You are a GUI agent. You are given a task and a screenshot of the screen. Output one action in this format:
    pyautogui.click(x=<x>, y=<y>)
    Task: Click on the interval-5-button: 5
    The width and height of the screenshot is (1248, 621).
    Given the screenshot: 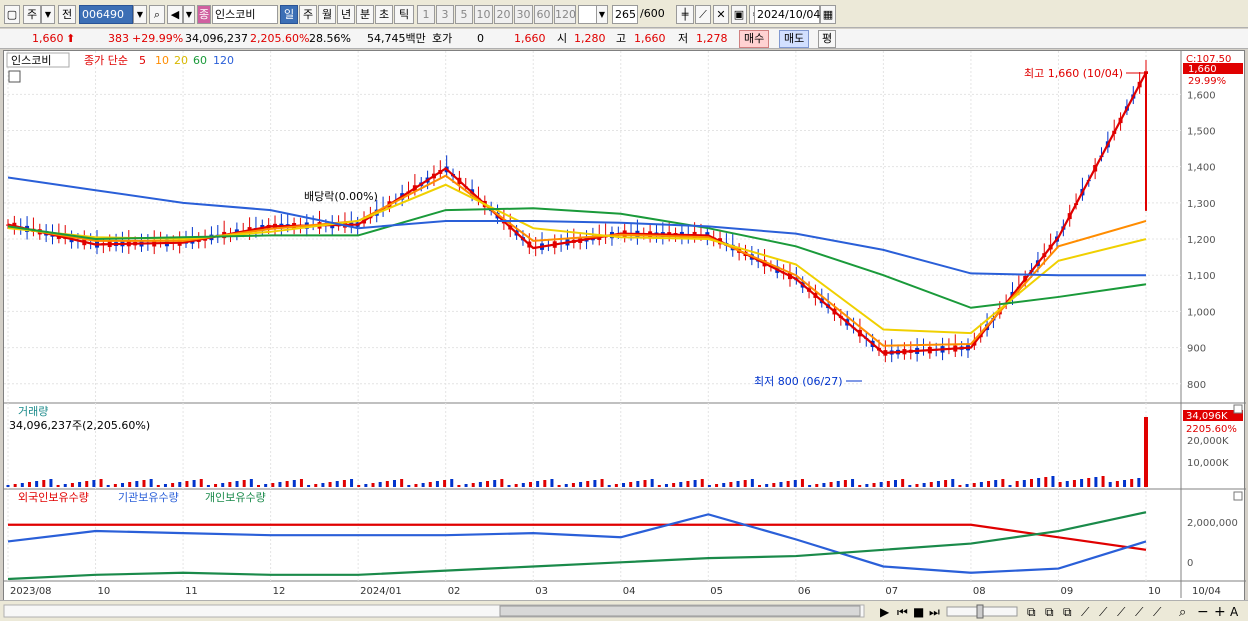 What is the action you would take?
    pyautogui.click(x=464, y=14)
    